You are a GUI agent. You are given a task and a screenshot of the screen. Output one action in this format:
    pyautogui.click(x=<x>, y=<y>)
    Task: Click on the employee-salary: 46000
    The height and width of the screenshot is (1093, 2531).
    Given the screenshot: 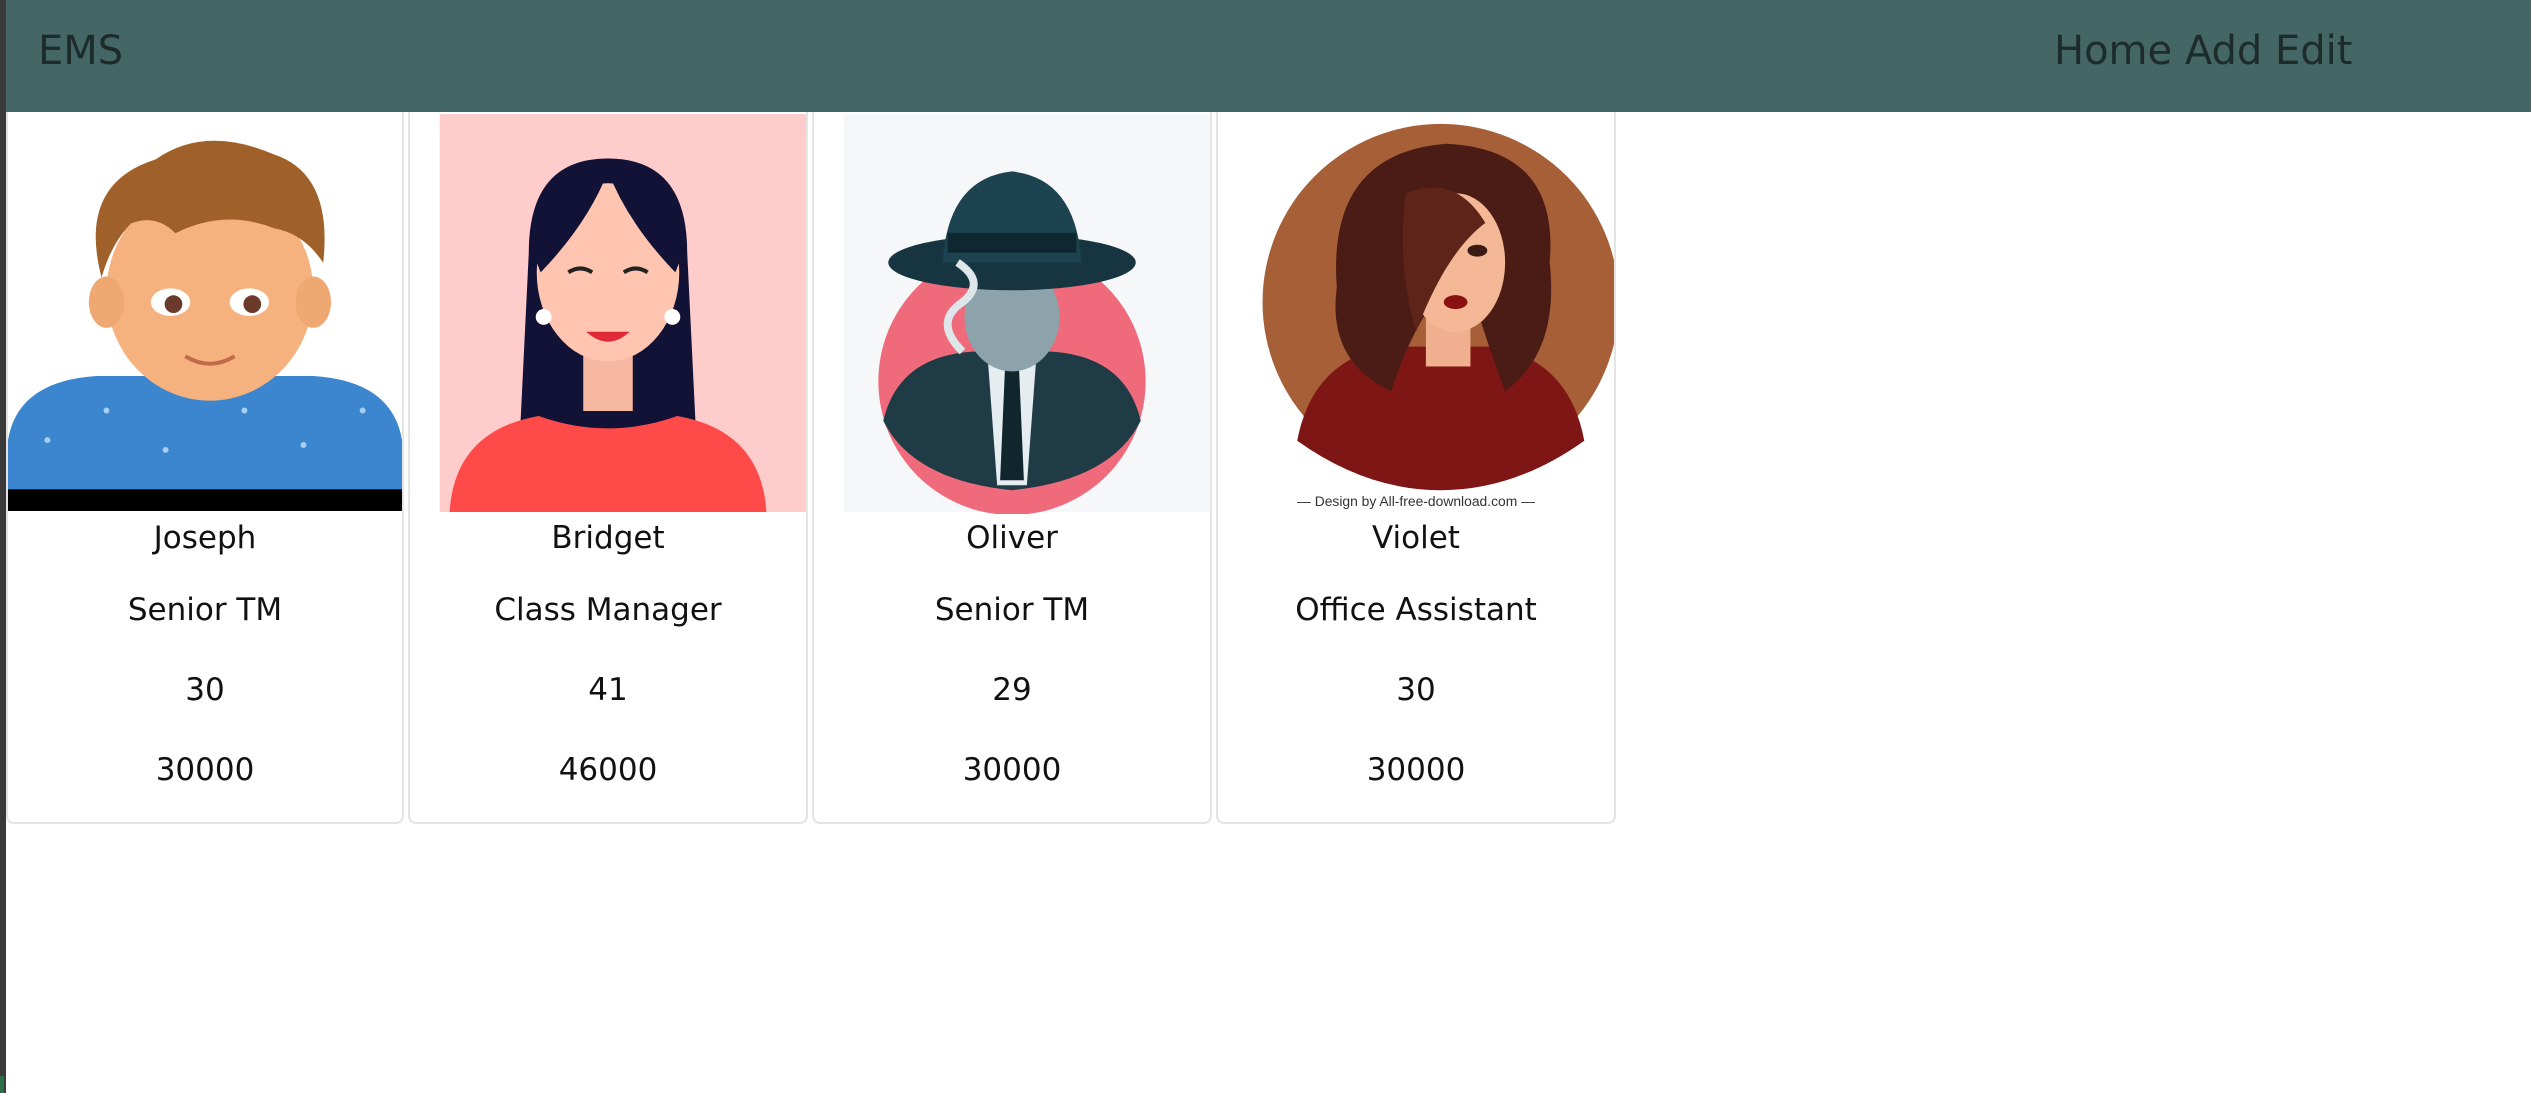 What is the action you would take?
    pyautogui.click(x=608, y=770)
    